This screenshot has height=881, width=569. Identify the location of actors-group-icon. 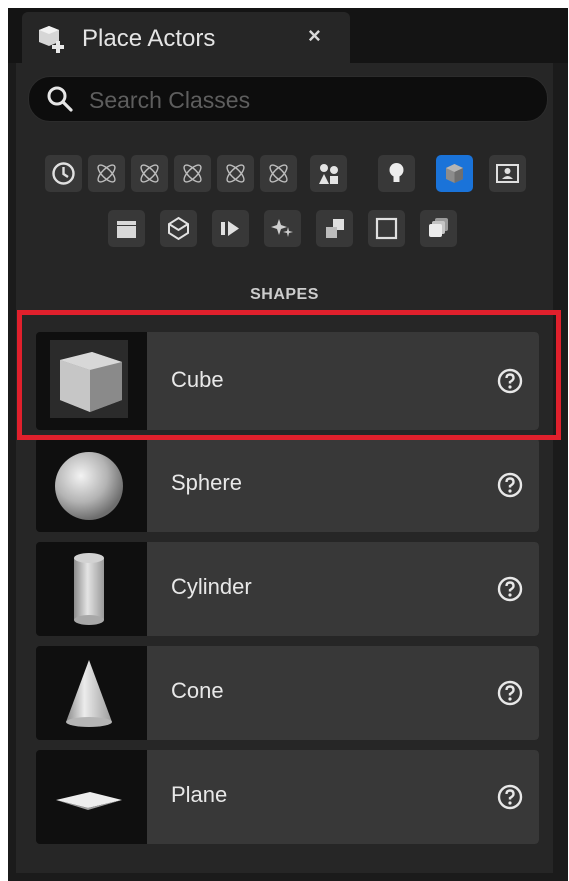
(328, 174).